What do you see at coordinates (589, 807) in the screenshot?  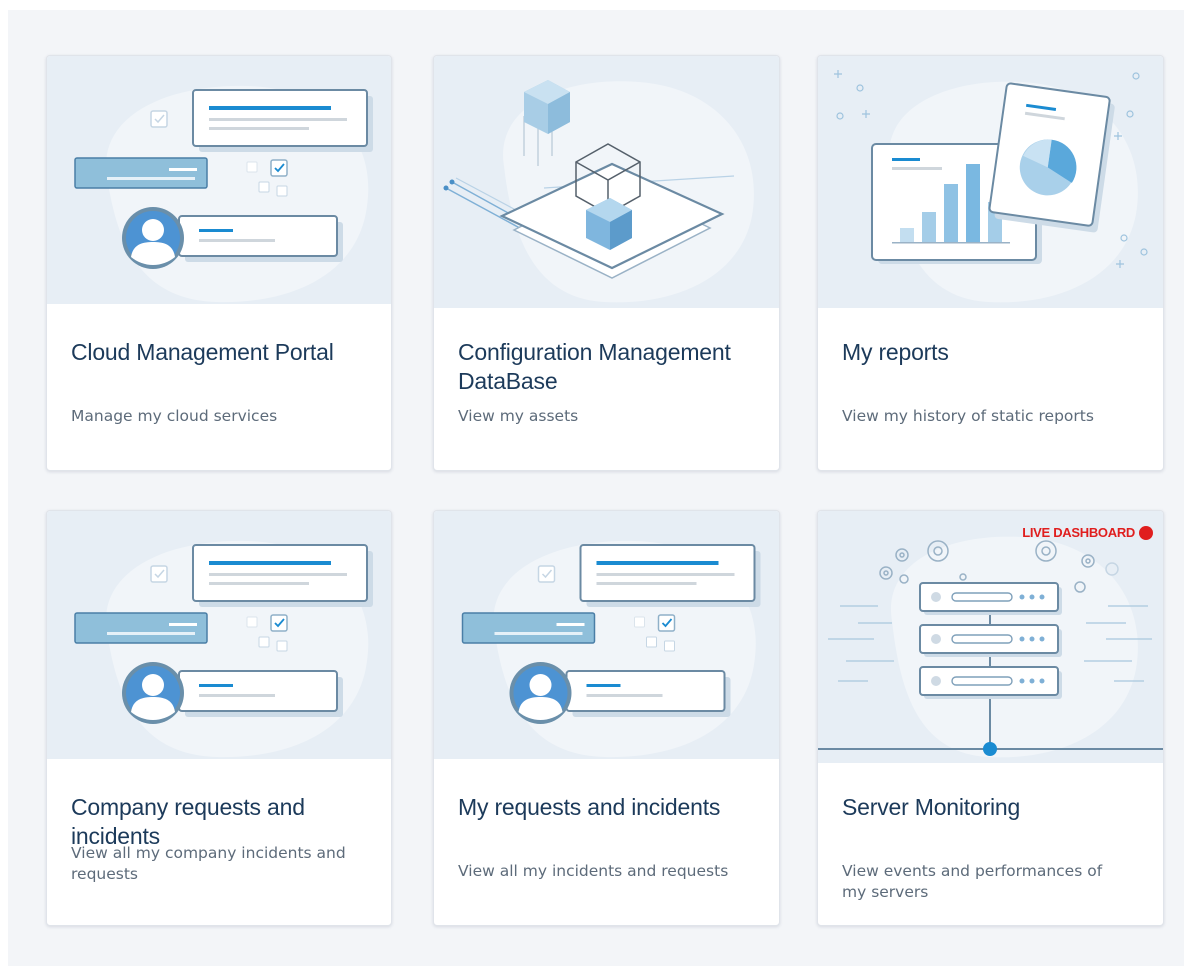 I see `card-title: My requests and incidents` at bounding box center [589, 807].